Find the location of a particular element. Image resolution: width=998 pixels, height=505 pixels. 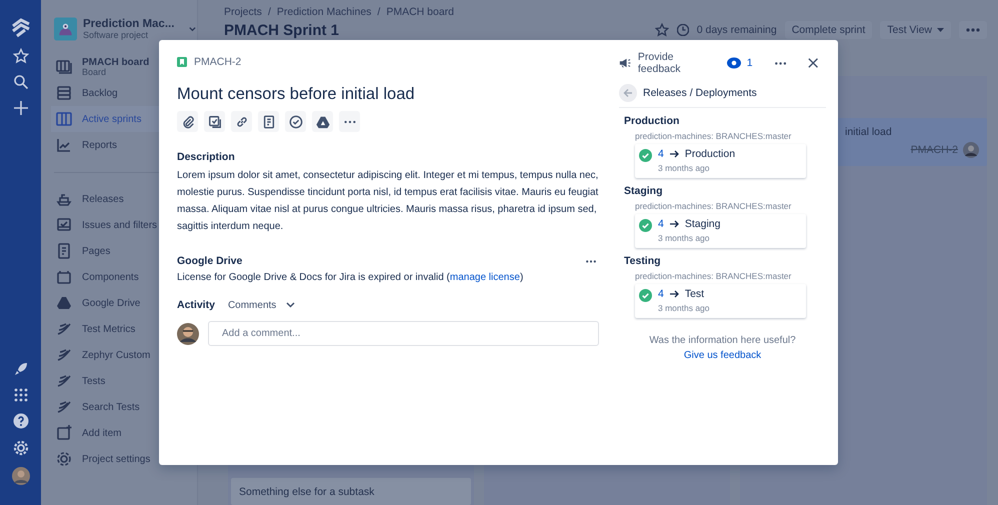

activity-filter-dropdown: Comments is located at coordinates (262, 305).